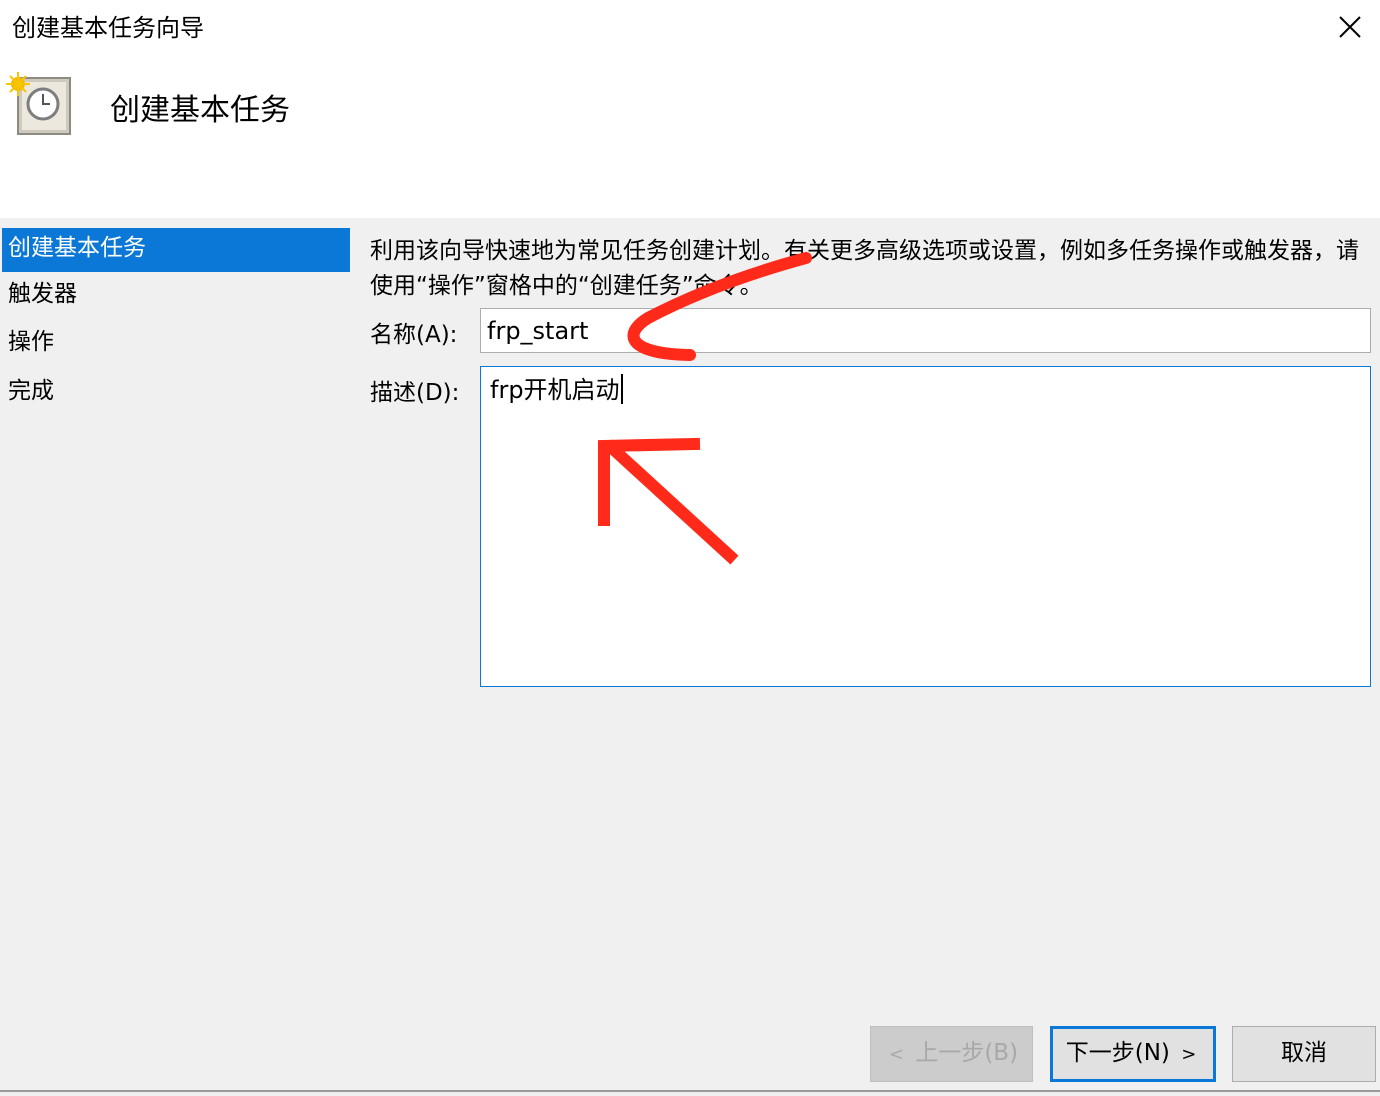 The image size is (1380, 1096). What do you see at coordinates (925, 330) in the screenshot?
I see `name-input` at bounding box center [925, 330].